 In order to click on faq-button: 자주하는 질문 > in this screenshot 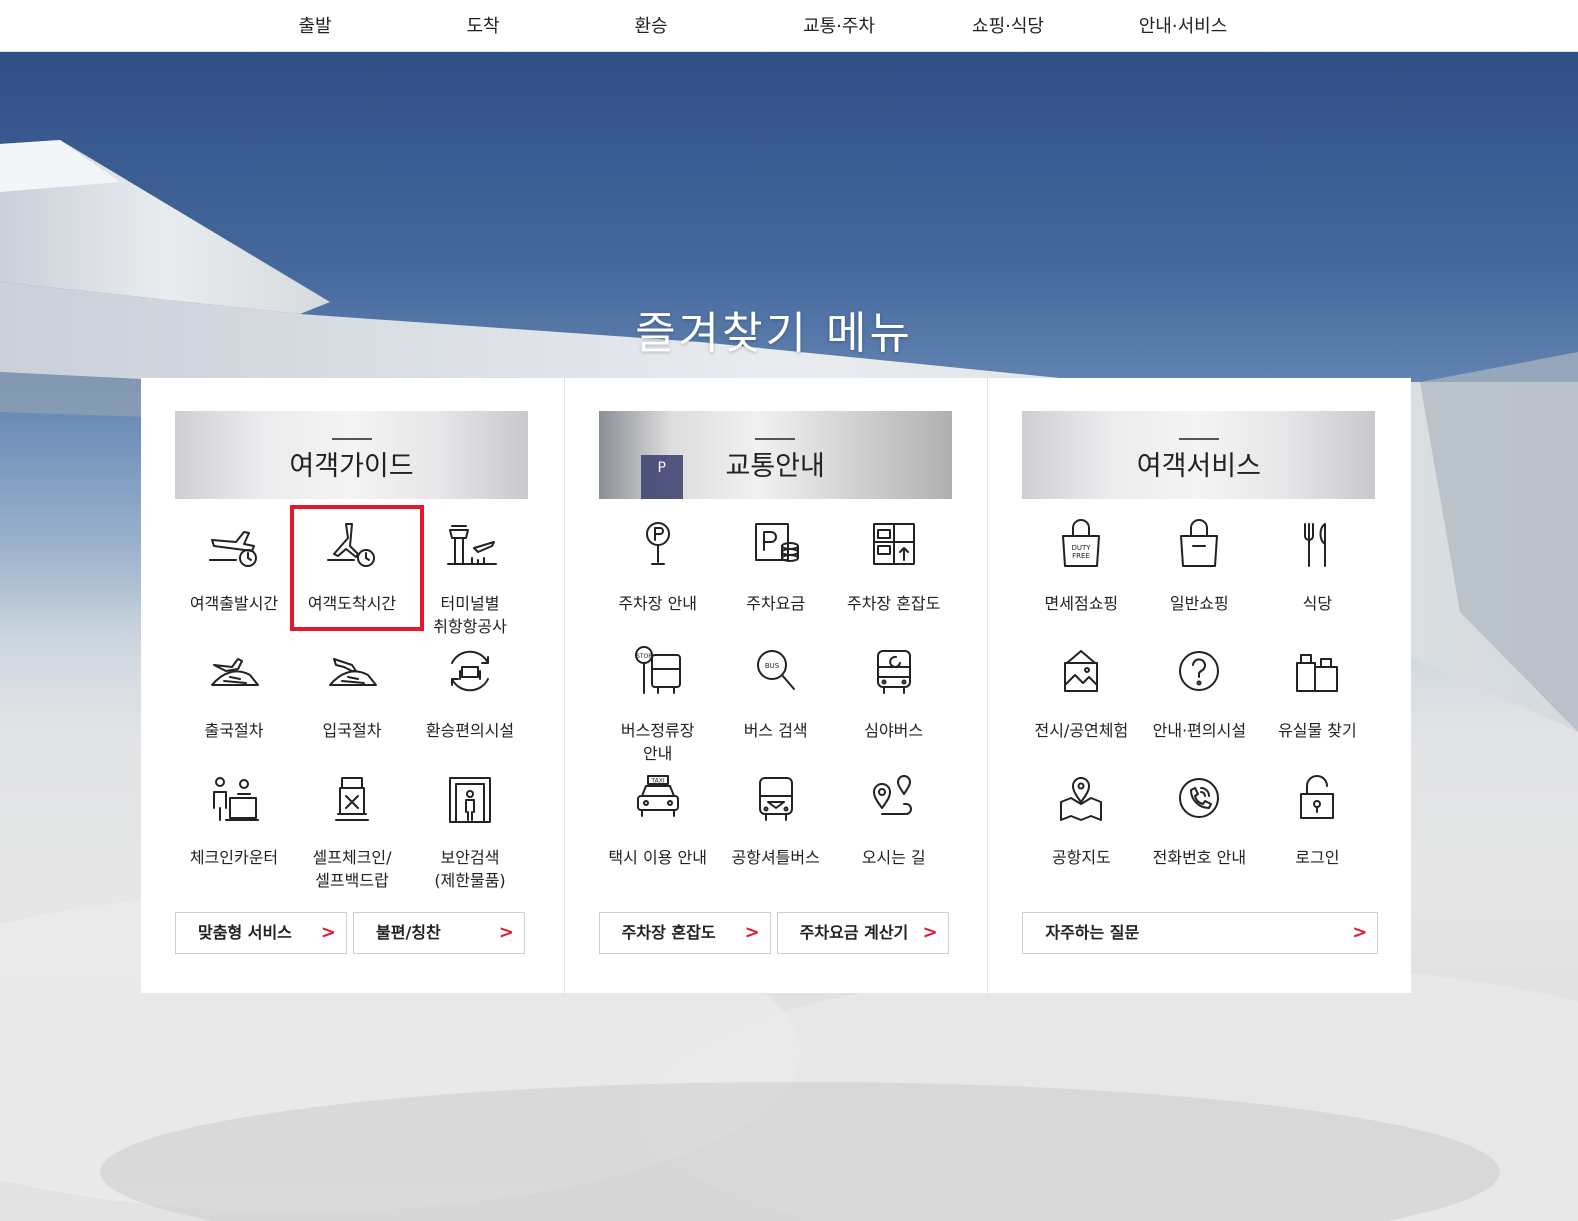, I will do `click(1200, 933)`.